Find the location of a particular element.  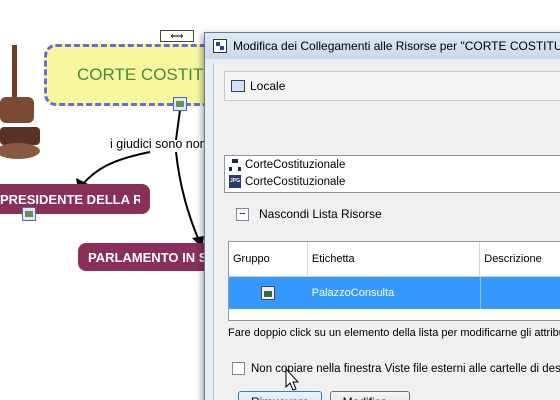

computer-icon is located at coordinates (238, 86).